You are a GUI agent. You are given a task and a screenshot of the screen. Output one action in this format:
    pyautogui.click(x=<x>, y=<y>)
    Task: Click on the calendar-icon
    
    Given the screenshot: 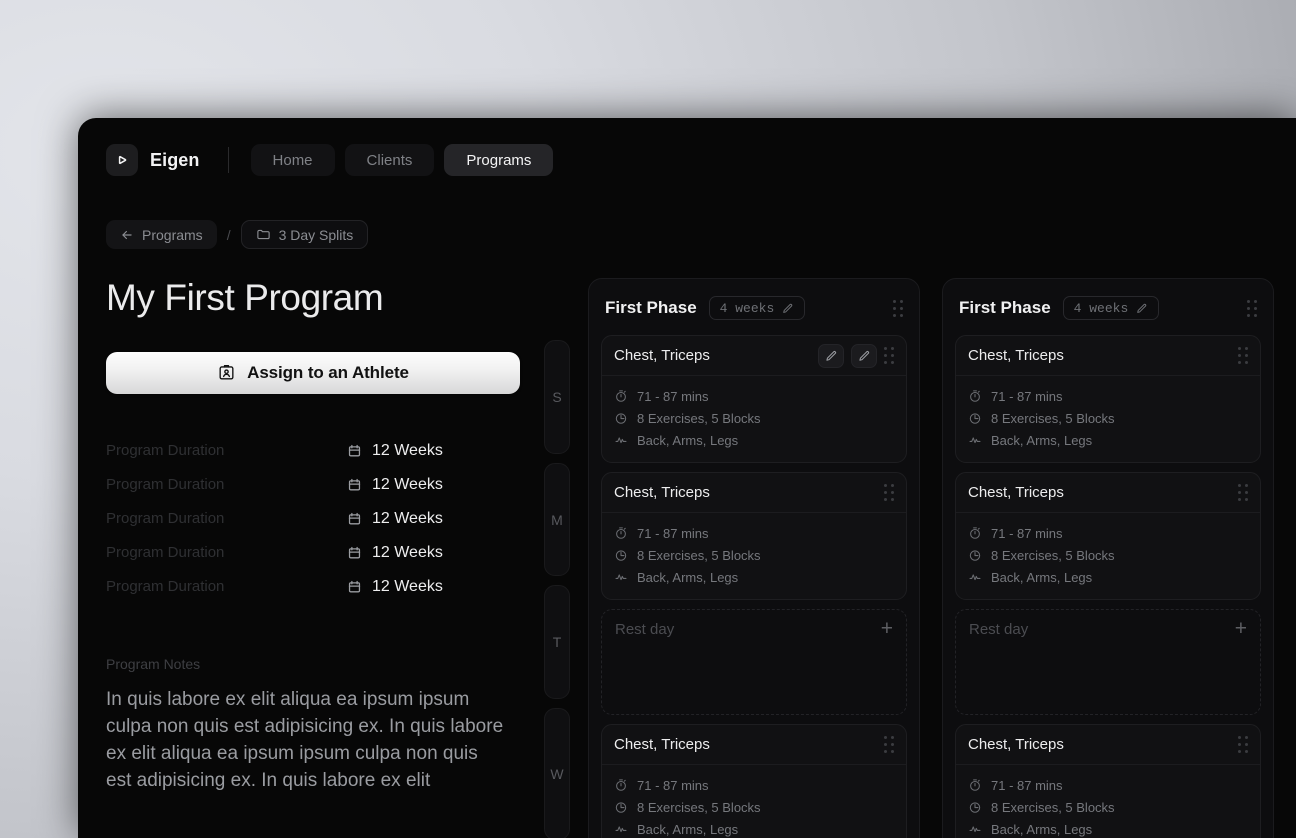 What is the action you would take?
    pyautogui.click(x=354, y=586)
    